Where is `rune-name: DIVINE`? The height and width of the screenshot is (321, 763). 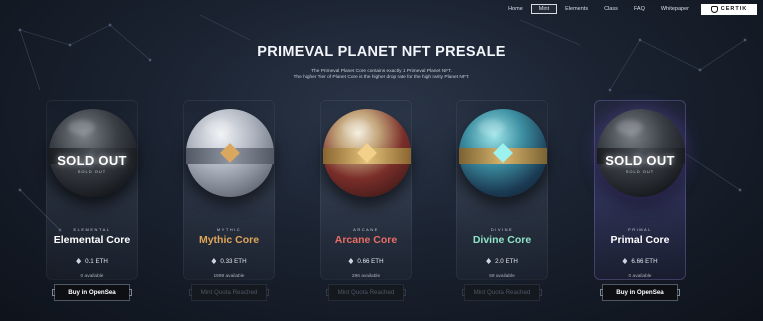 rune-name: DIVINE is located at coordinates (502, 229).